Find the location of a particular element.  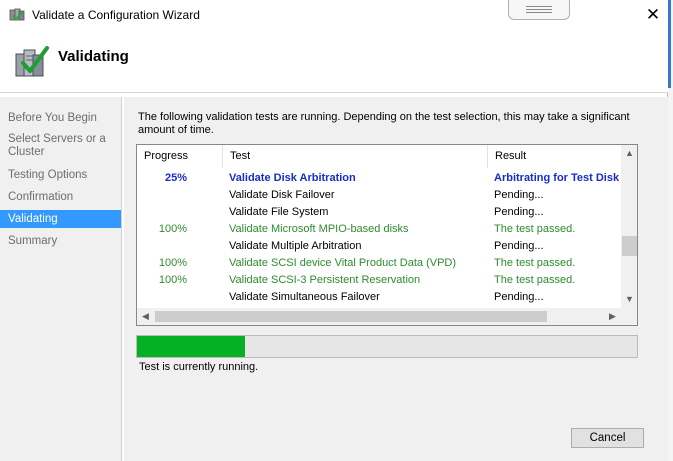

test-name-cell: Validate Multiple Arbitration is located at coordinates (295, 246).